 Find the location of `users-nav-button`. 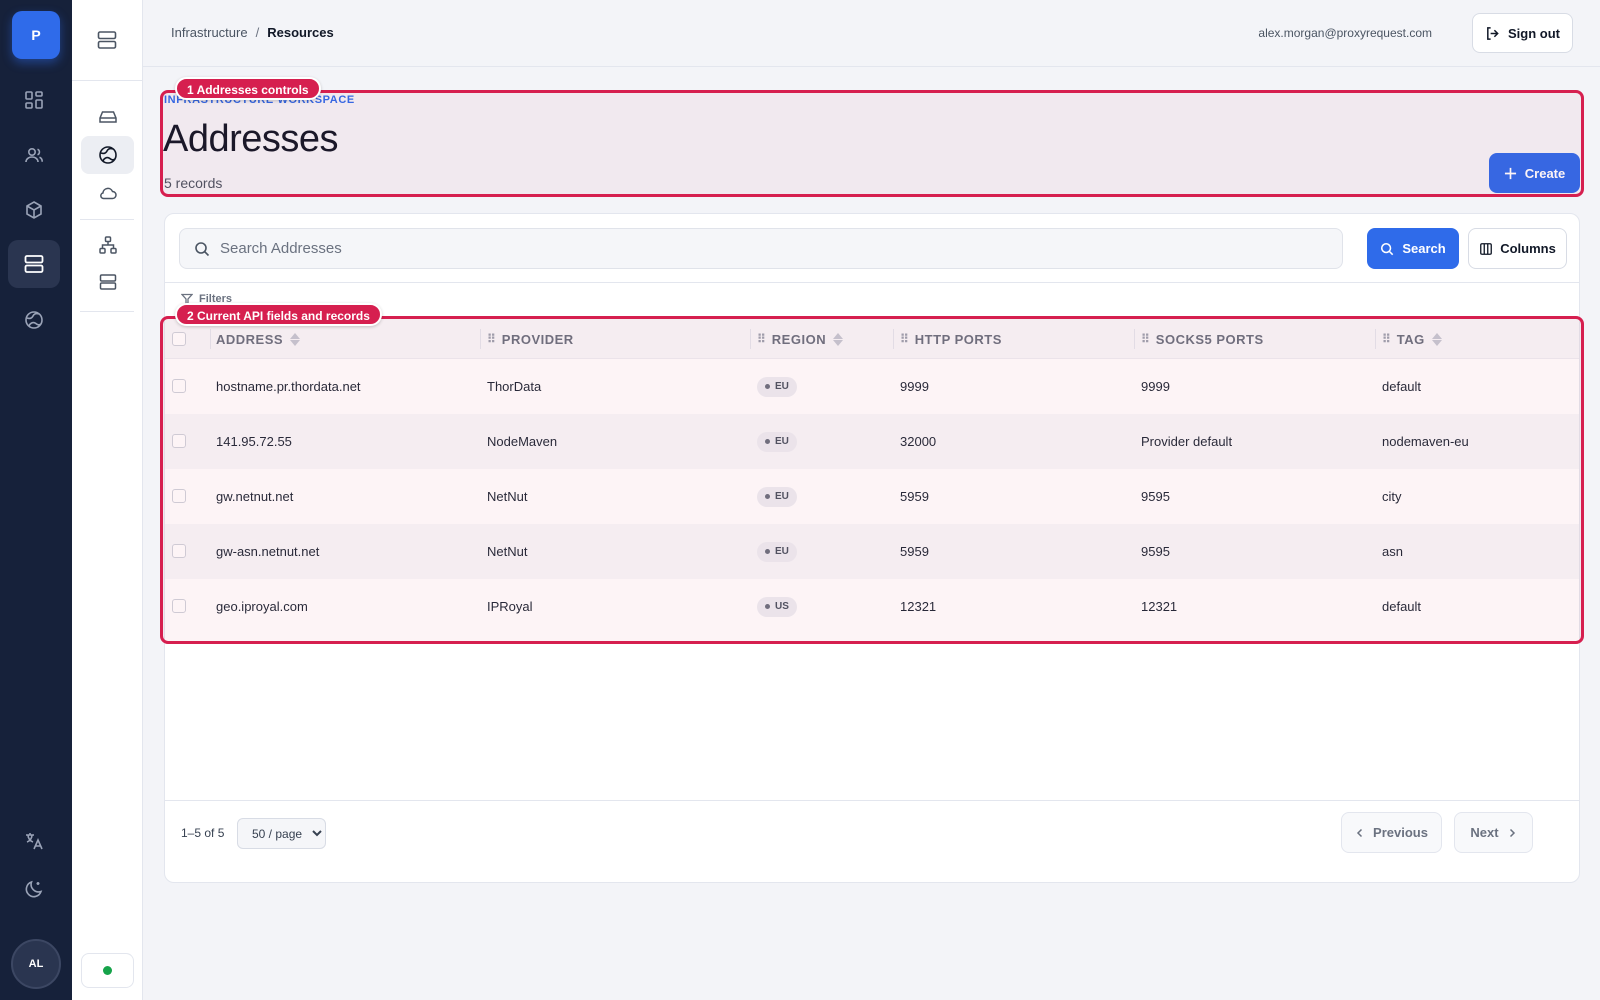

users-nav-button is located at coordinates (34, 155).